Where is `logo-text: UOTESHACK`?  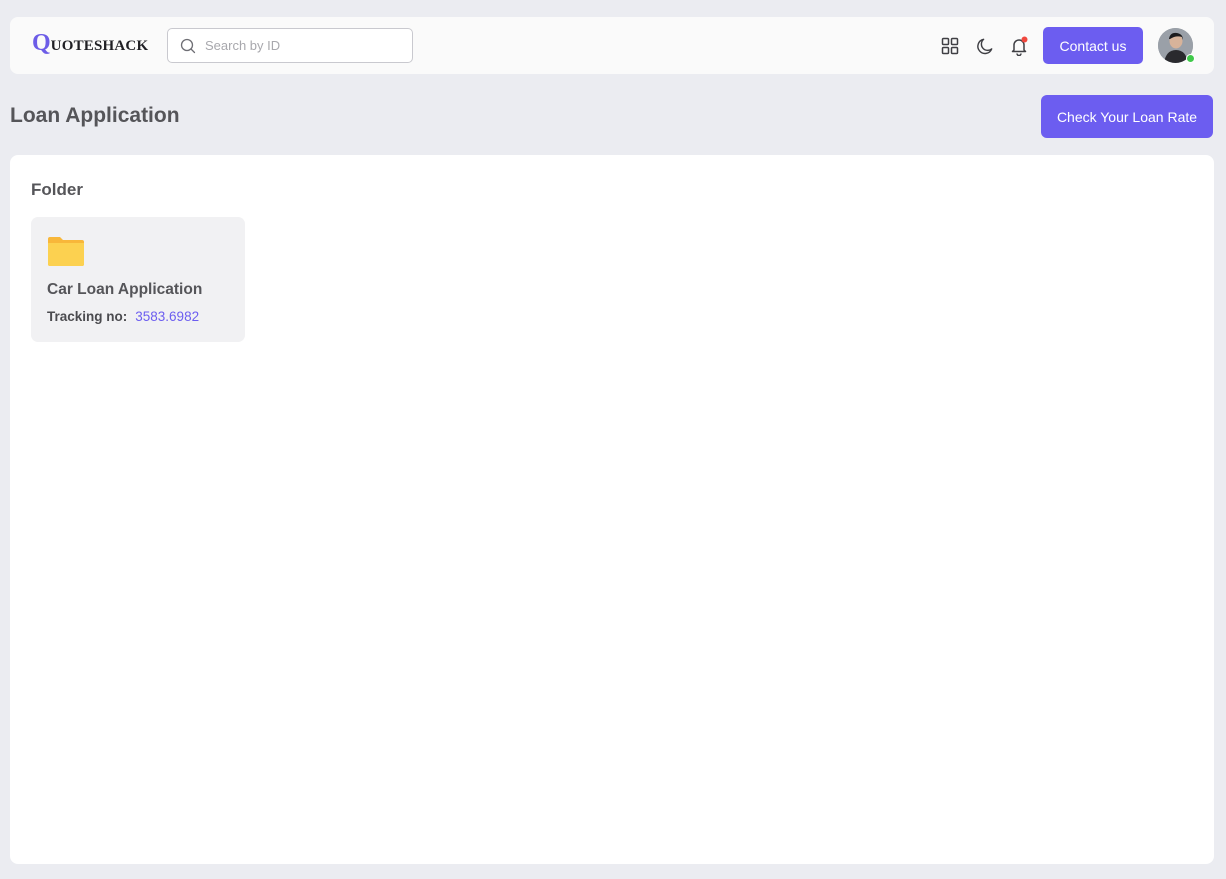 logo-text: UOTESHACK is located at coordinates (99, 46).